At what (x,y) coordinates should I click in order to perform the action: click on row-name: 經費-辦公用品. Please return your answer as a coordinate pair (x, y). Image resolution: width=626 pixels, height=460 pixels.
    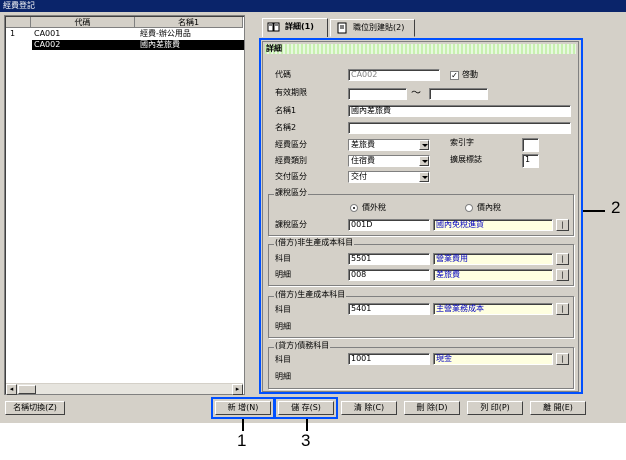
    Looking at the image, I should click on (165, 33).